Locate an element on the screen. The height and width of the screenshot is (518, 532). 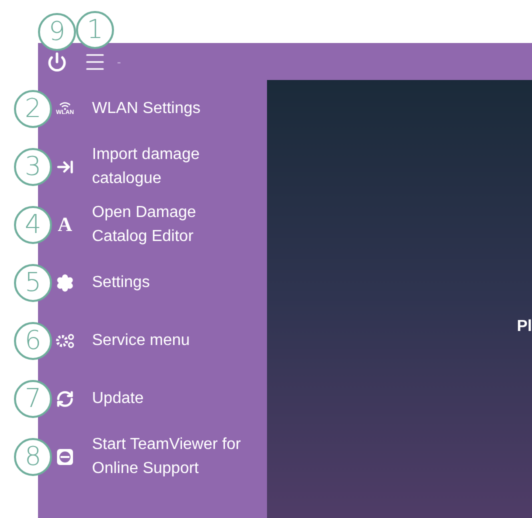
callout-number: 4 is located at coordinates (33, 225).